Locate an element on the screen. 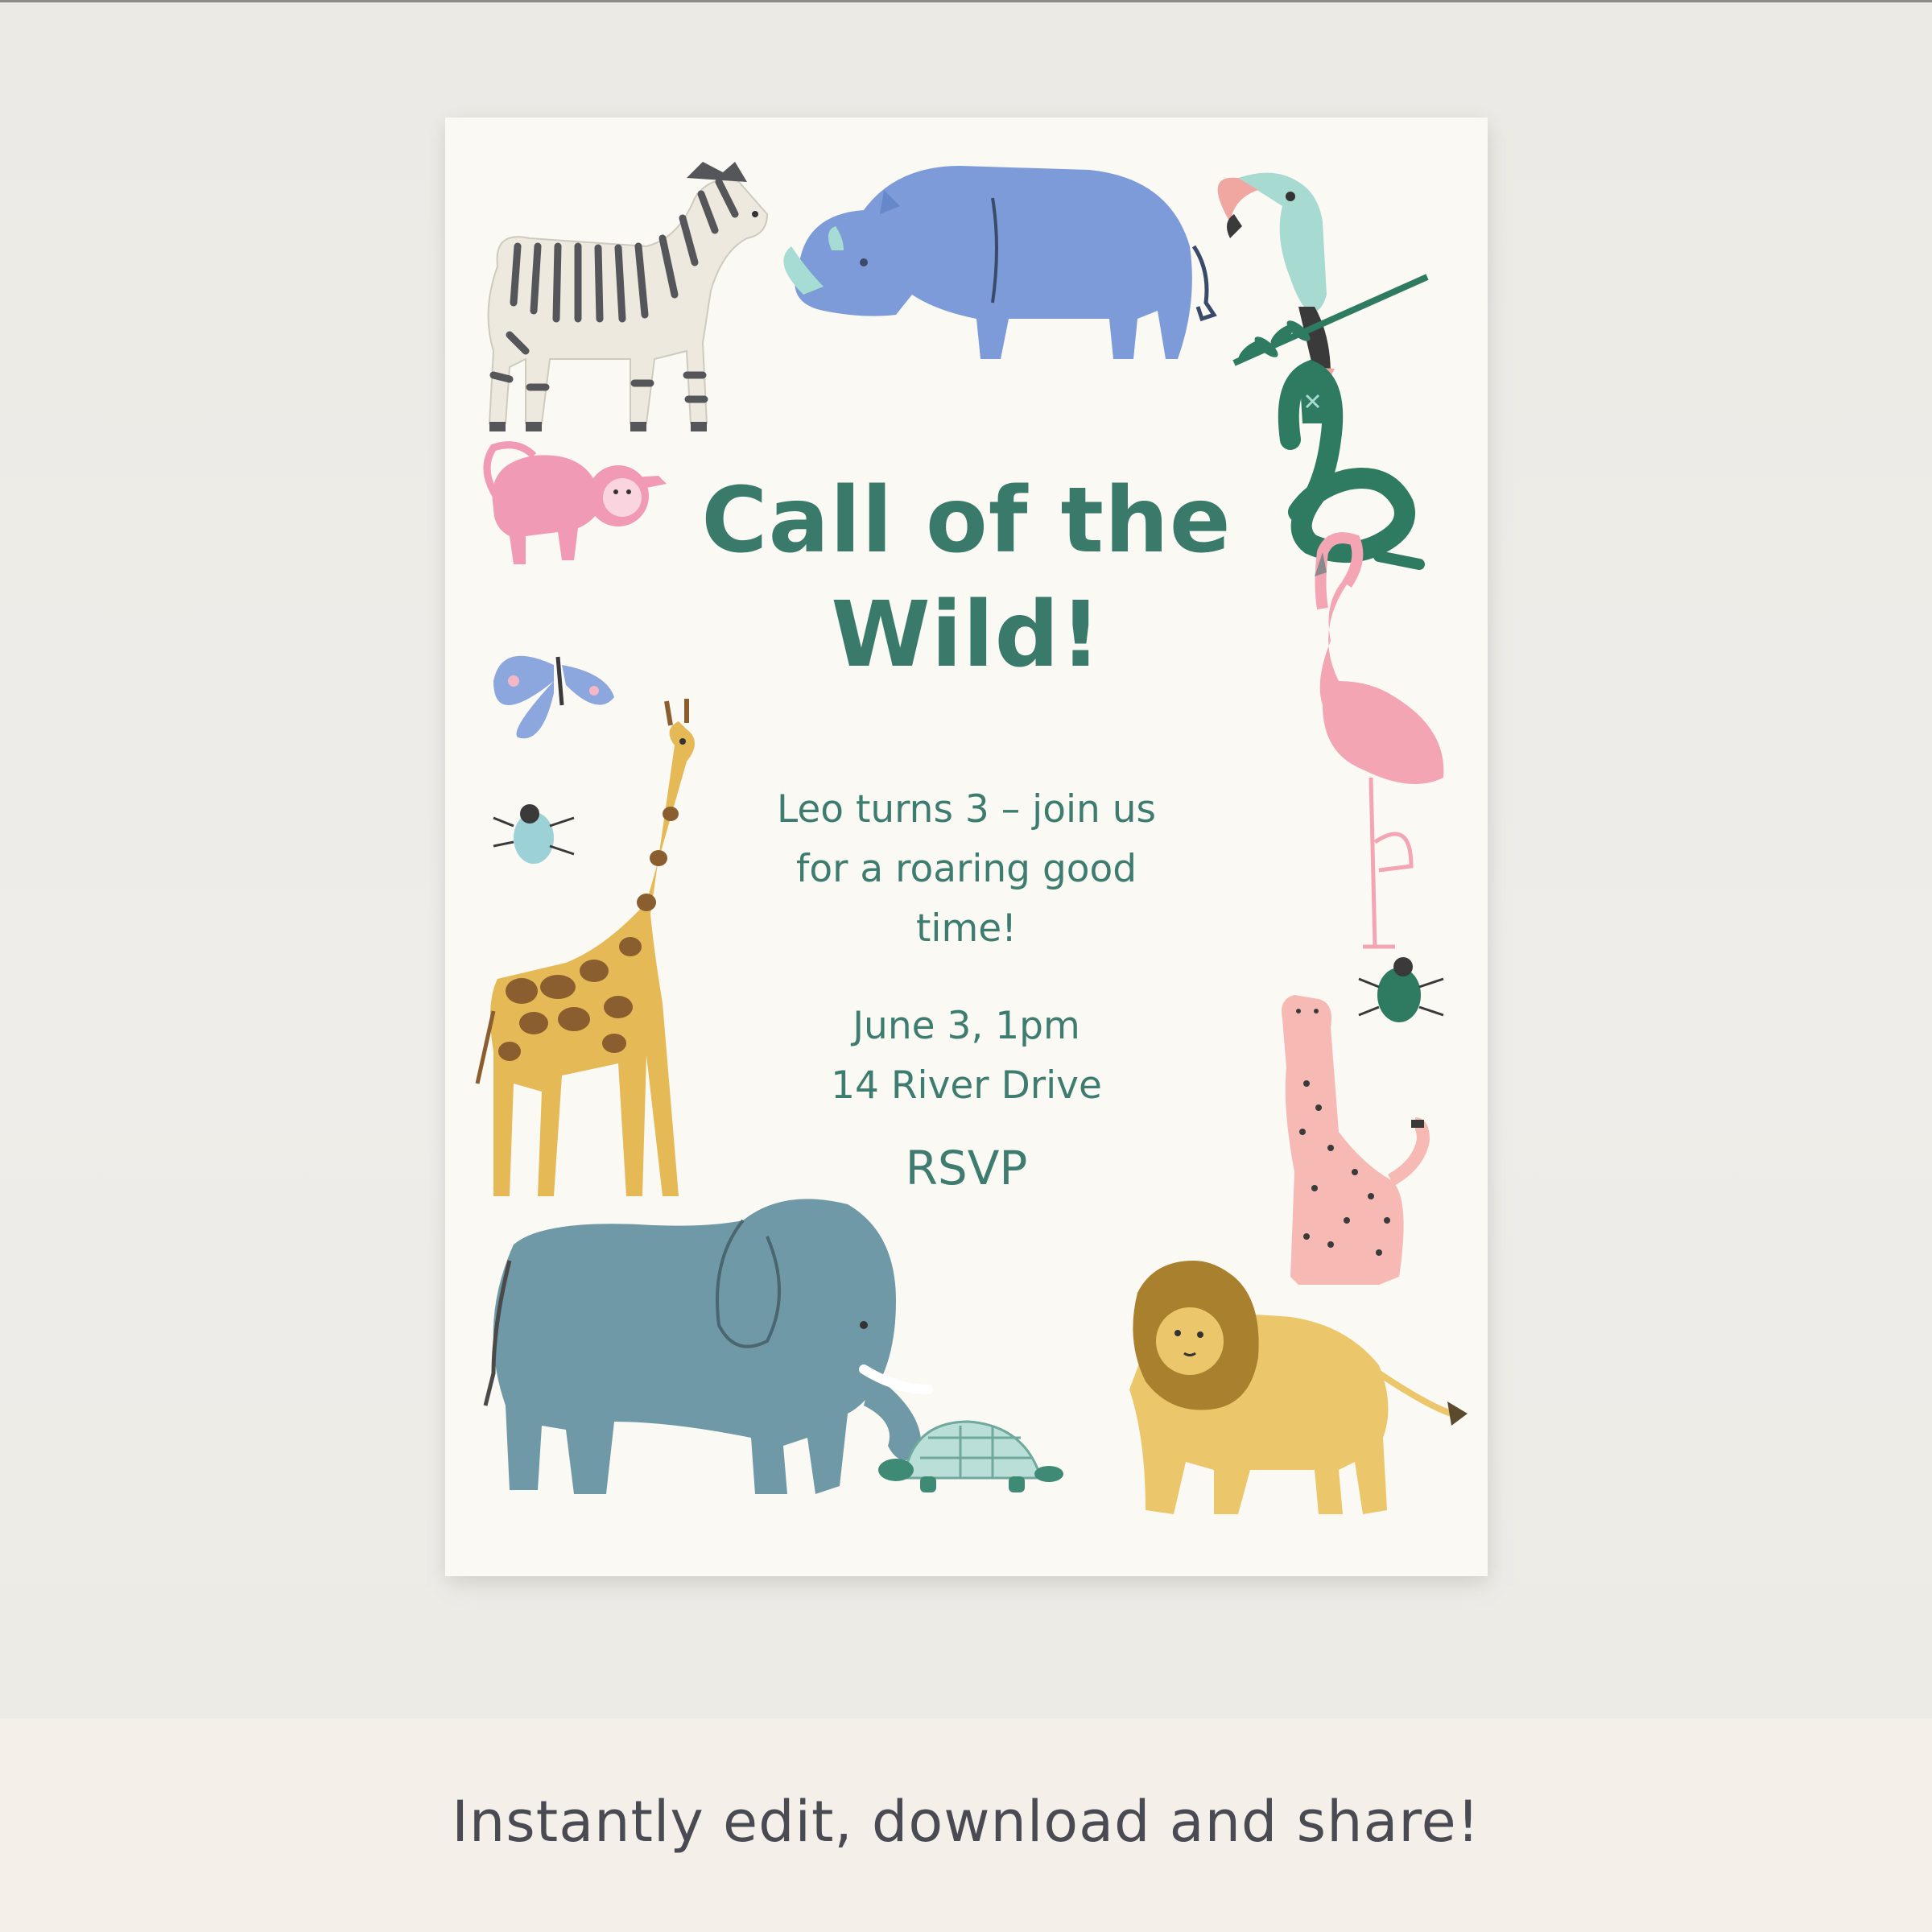  event-details: June 3, 1pm 14 River Drive is located at coordinates (966, 1056).